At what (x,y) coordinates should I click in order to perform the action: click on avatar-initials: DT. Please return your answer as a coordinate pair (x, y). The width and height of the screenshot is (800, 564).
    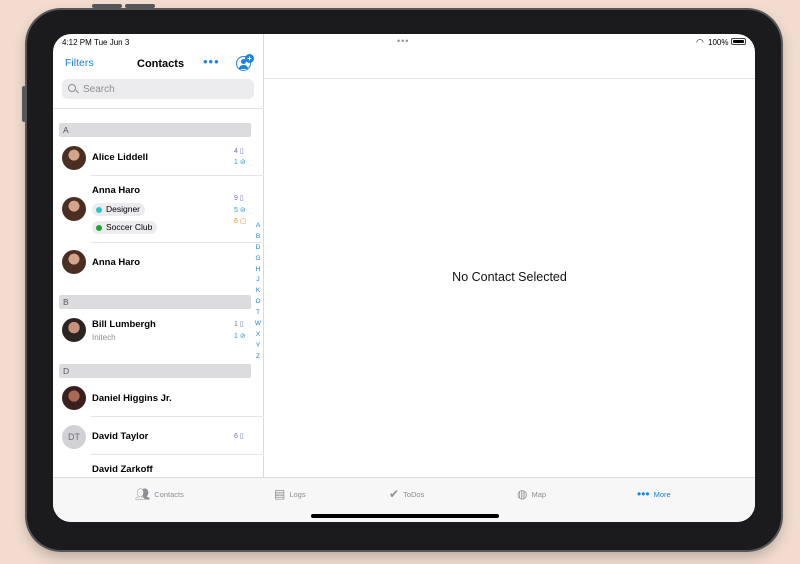
    Looking at the image, I should click on (74, 437).